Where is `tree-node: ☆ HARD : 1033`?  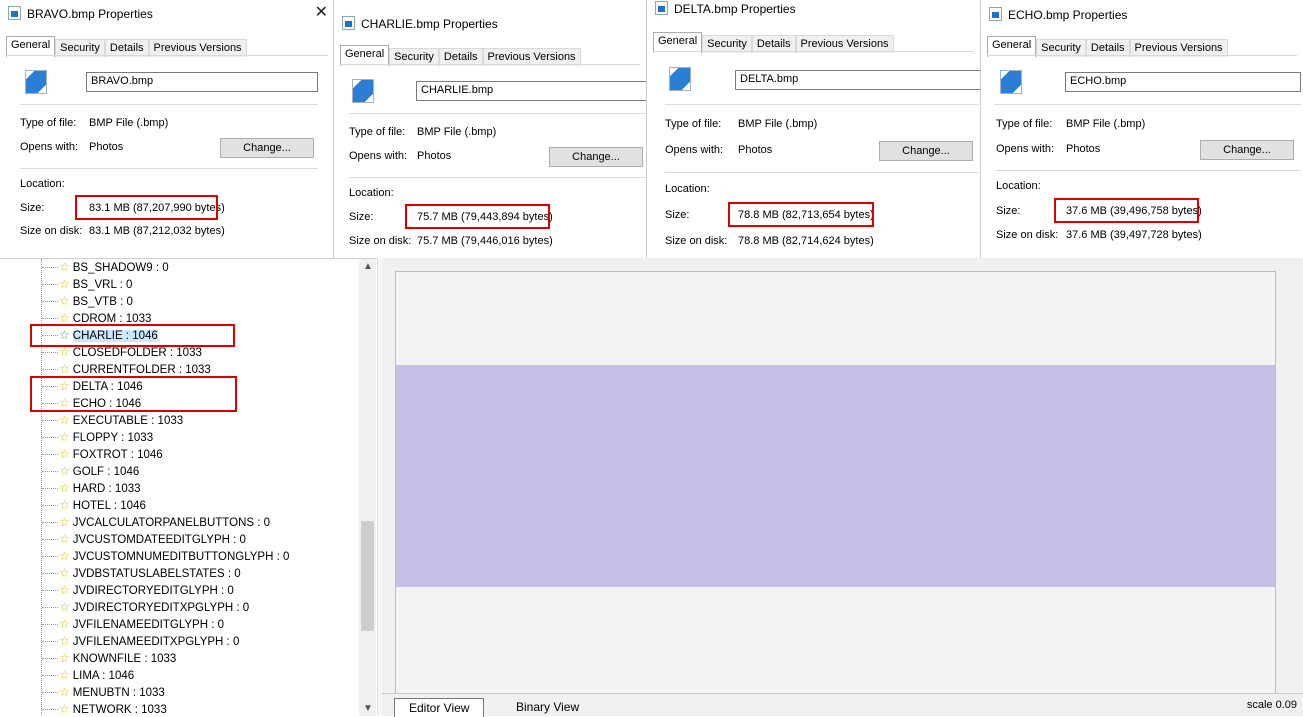 tree-node: ☆ HARD : 1033 is located at coordinates (91, 488).